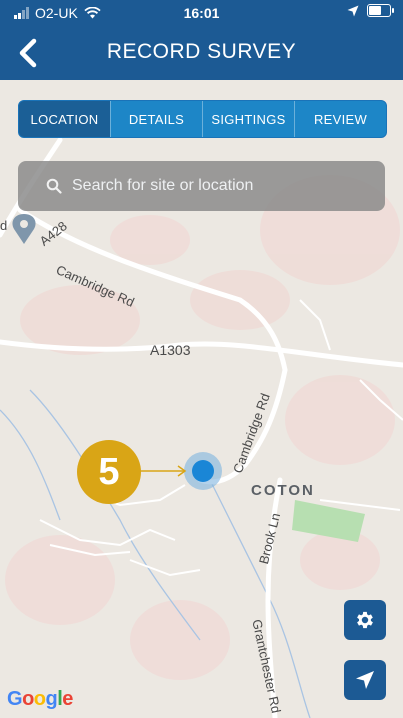  Describe the element at coordinates (248, 119) in the screenshot. I see `tab-sightings: SIGHTINGS` at that location.